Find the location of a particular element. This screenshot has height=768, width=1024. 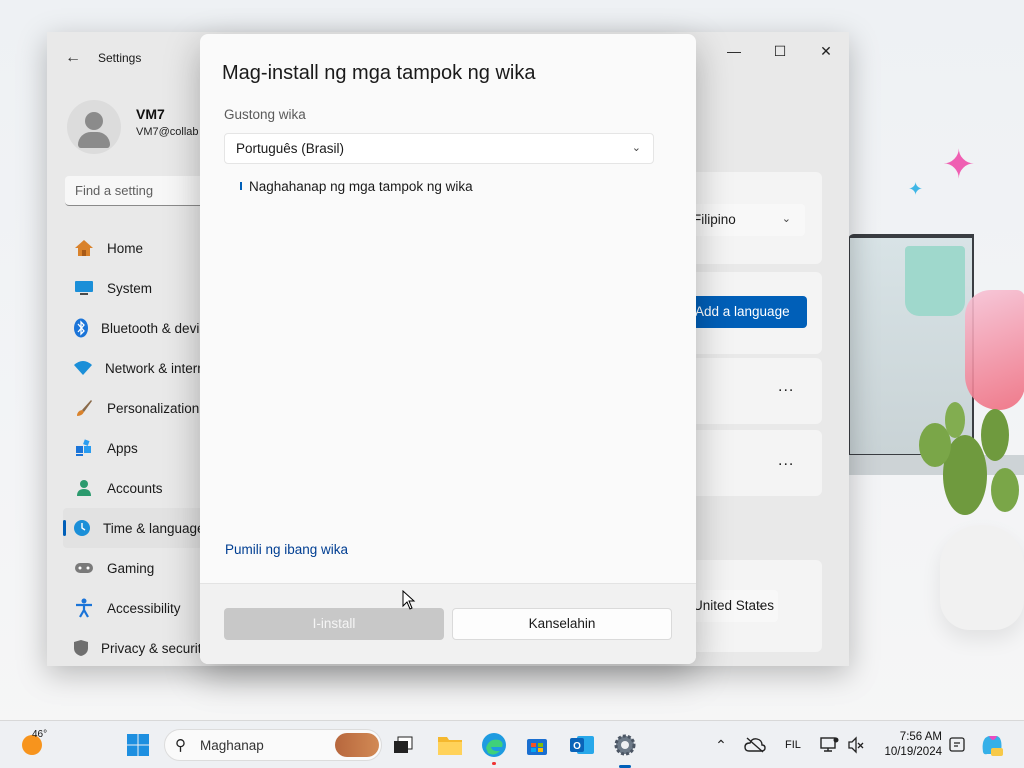

folder-icon is located at coordinates (450, 746).